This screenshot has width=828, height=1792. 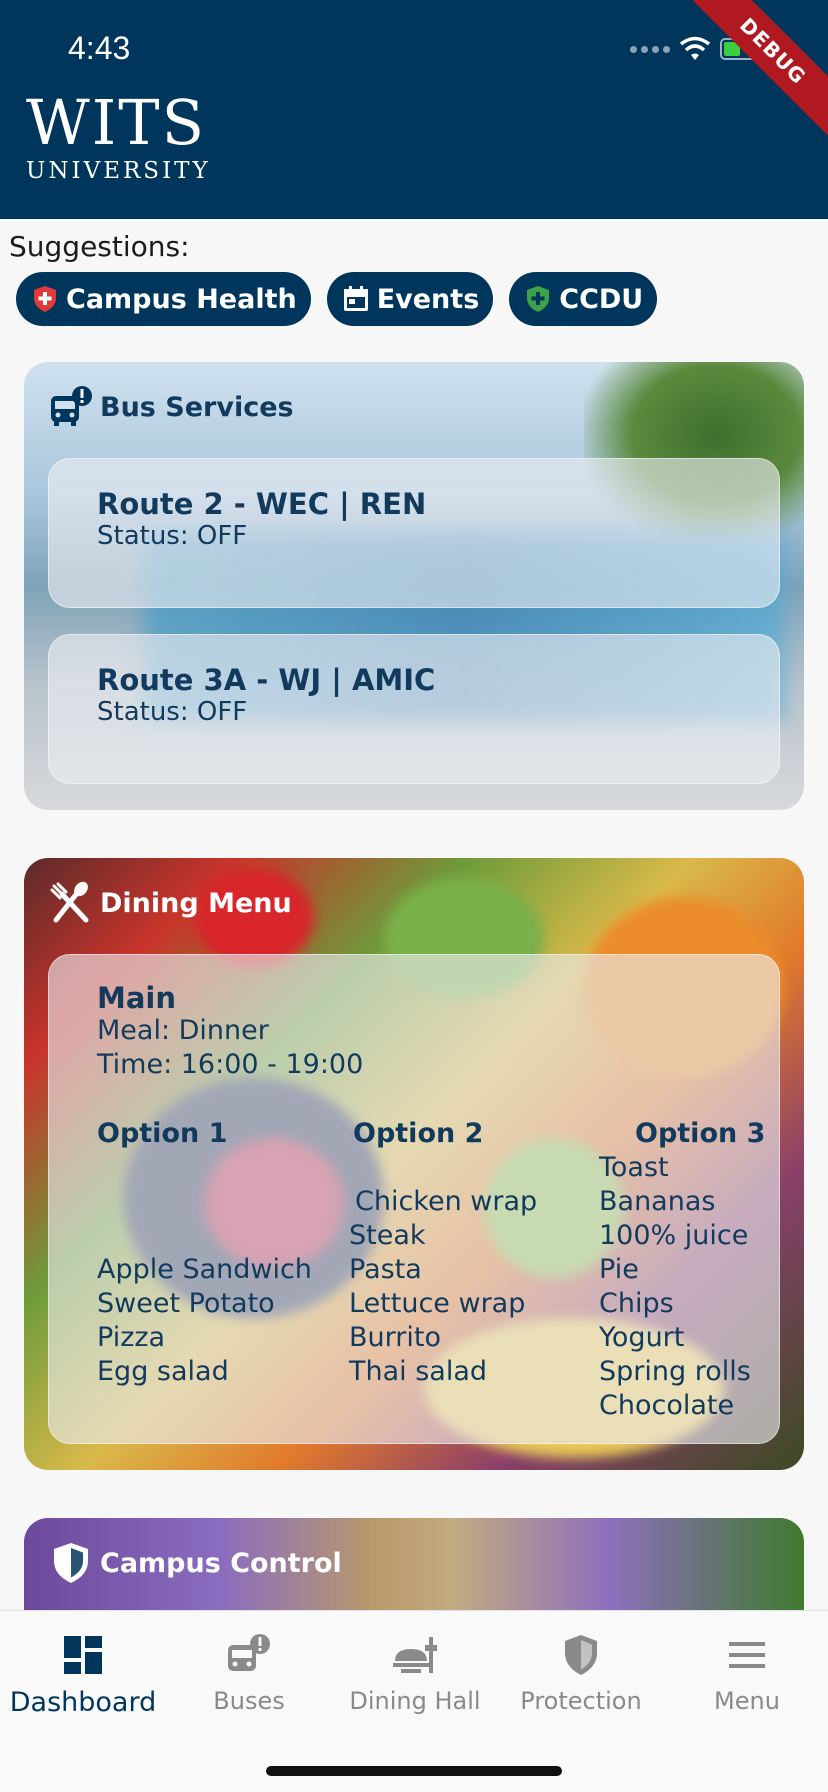 What do you see at coordinates (601, 299) in the screenshot?
I see `chip-label: CCDU` at bounding box center [601, 299].